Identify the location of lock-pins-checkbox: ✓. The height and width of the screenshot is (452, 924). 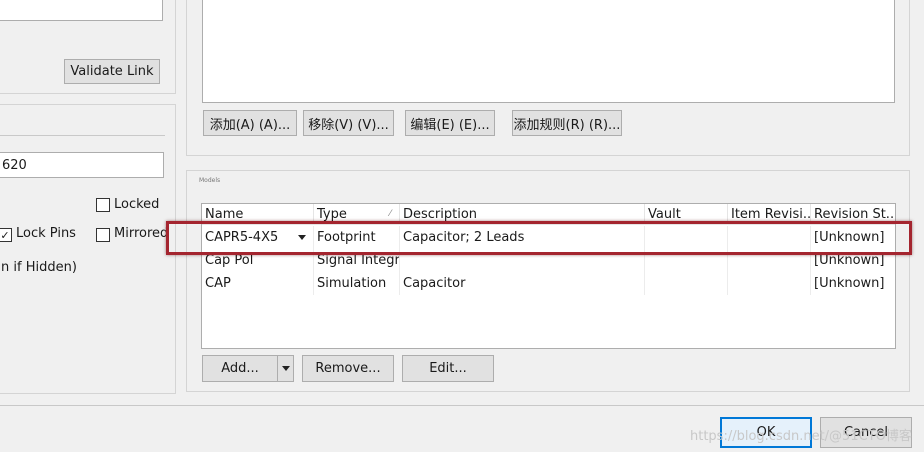
(6, 235).